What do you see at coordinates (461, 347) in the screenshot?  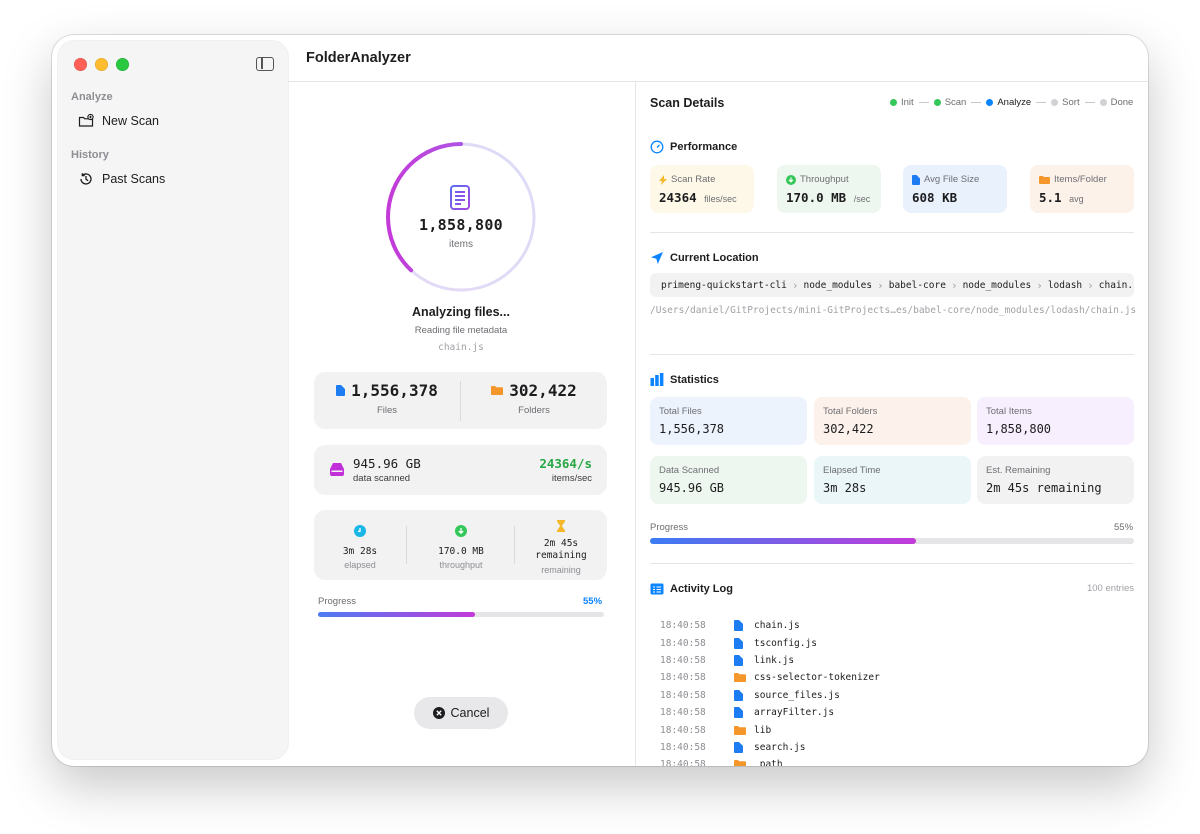 I see `current-file: chain.js` at bounding box center [461, 347].